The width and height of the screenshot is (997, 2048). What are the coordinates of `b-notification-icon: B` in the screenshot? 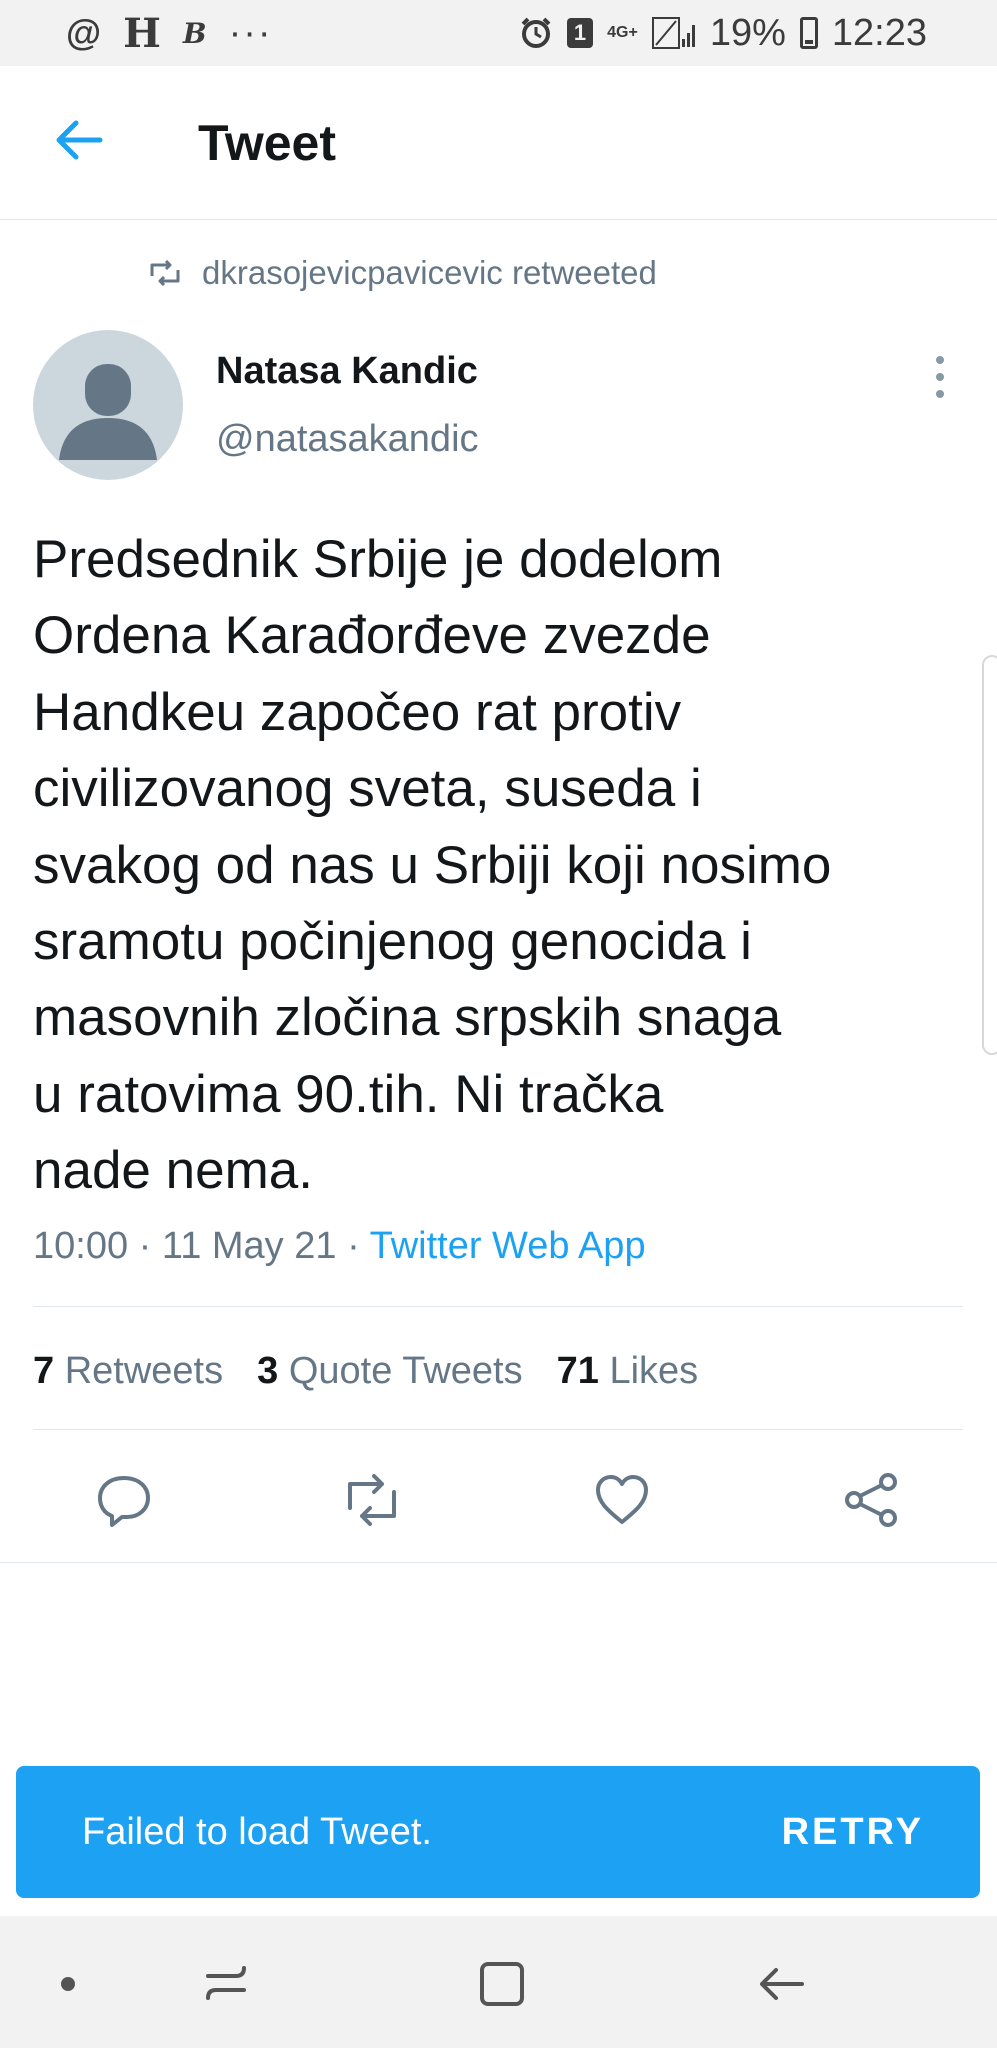 It's located at (194, 33).